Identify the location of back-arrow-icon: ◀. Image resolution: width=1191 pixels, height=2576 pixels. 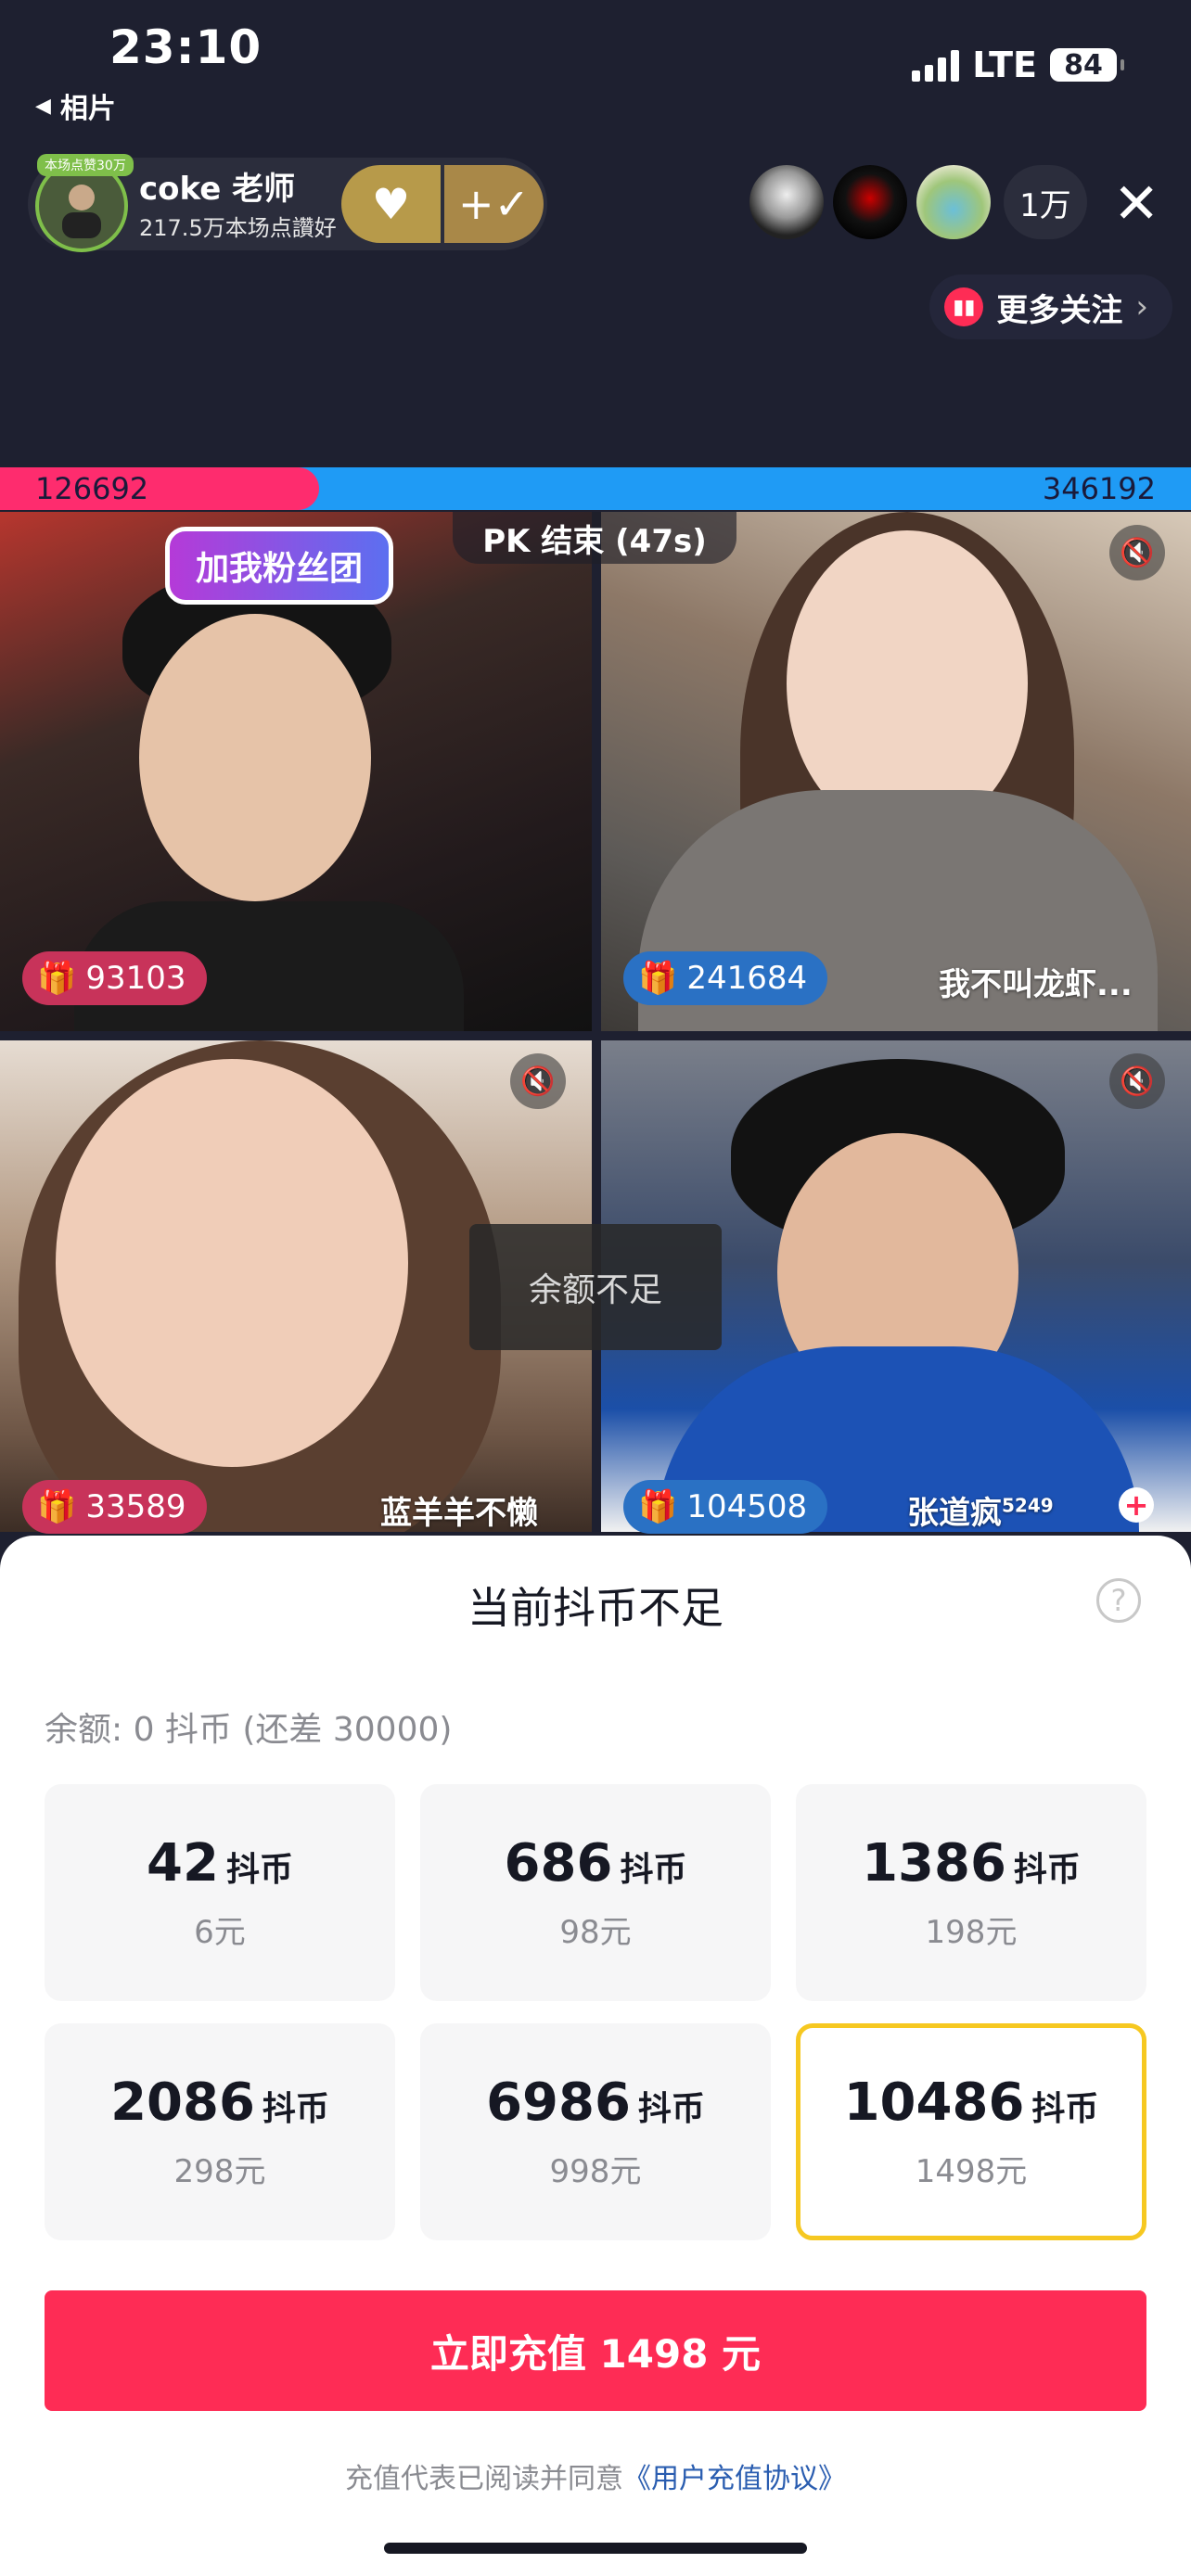
(43, 106).